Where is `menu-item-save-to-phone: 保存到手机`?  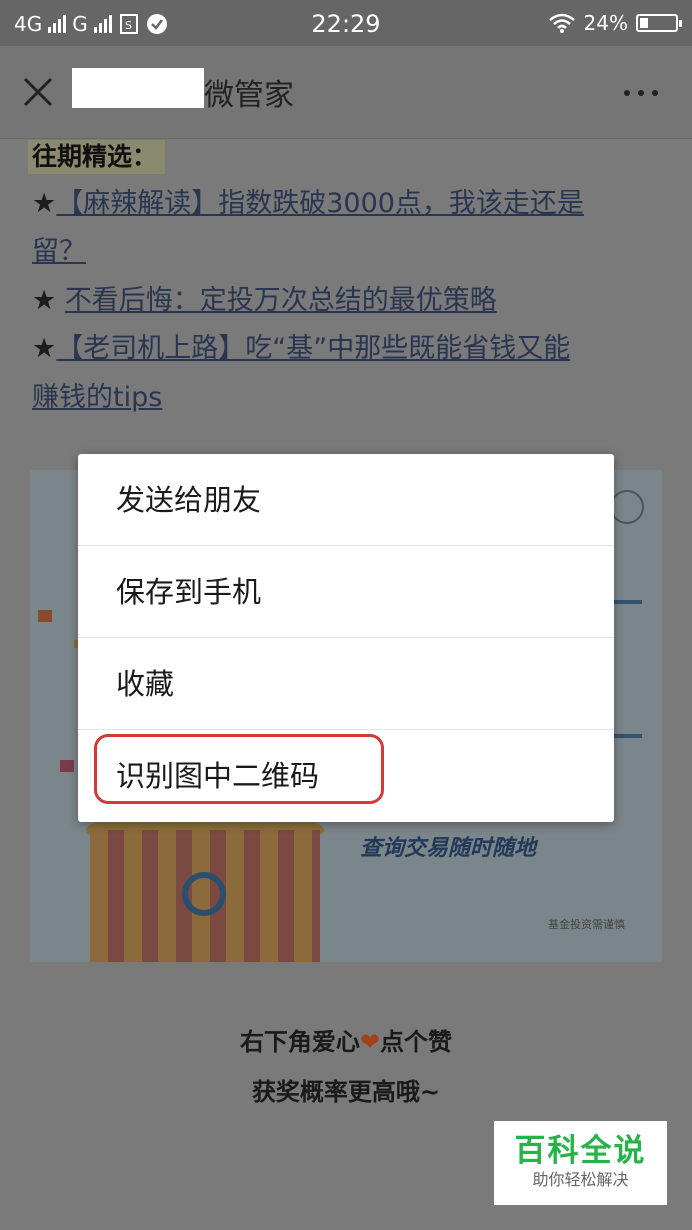 menu-item-save-to-phone: 保存到手机 is located at coordinates (346, 592).